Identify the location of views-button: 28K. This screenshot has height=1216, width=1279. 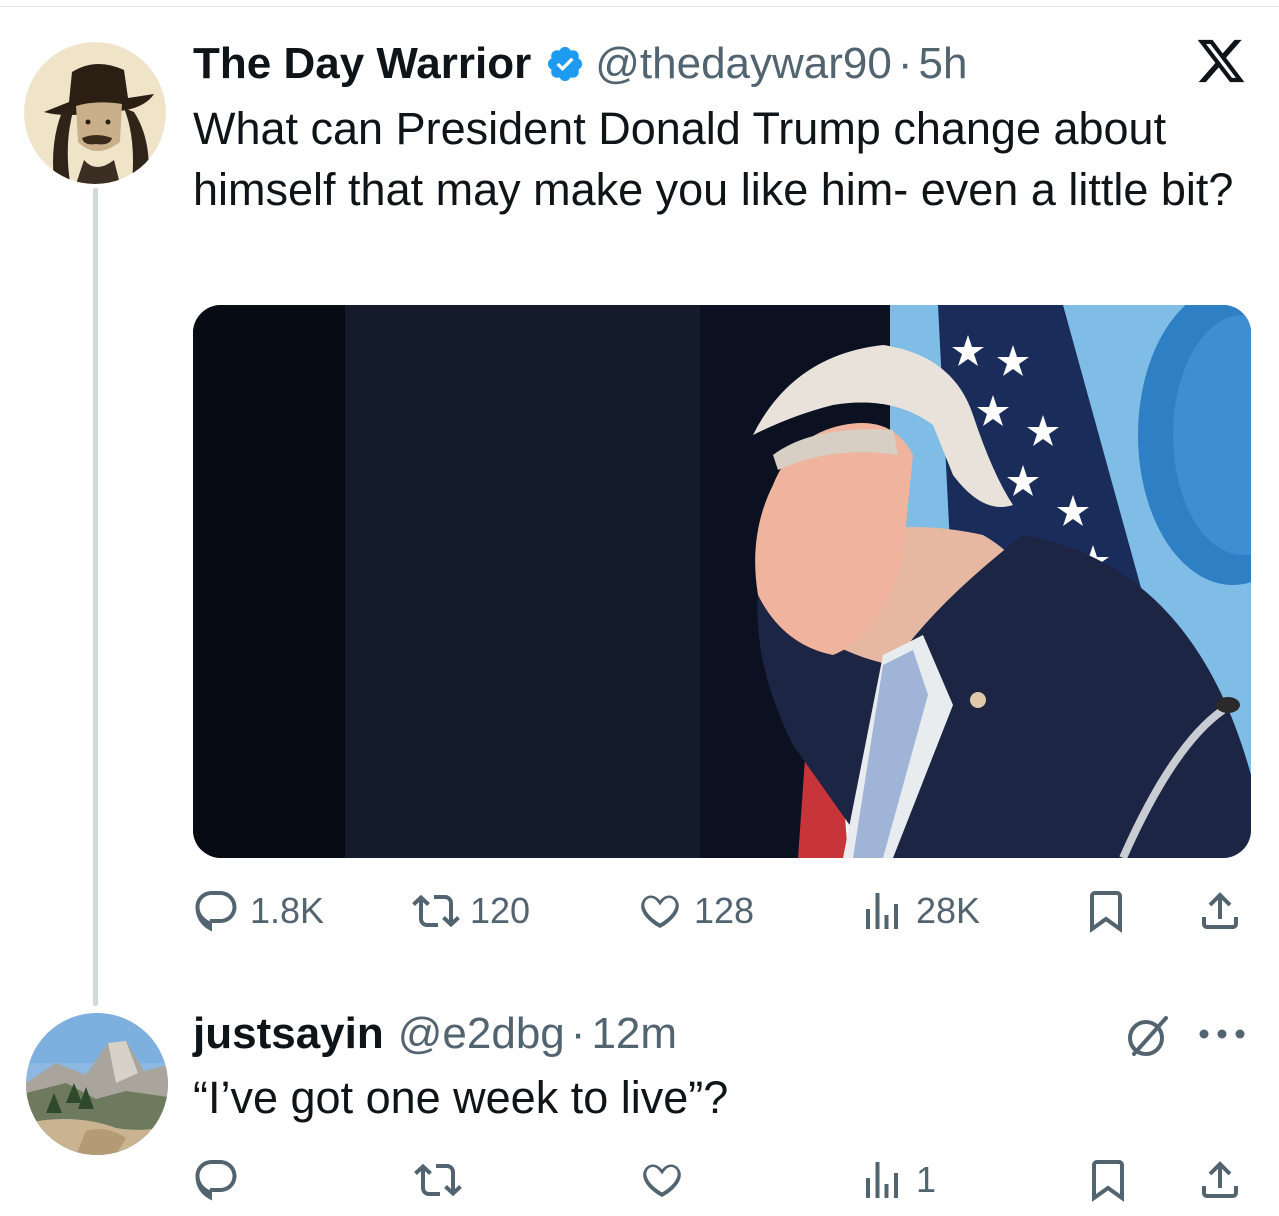
(919, 911).